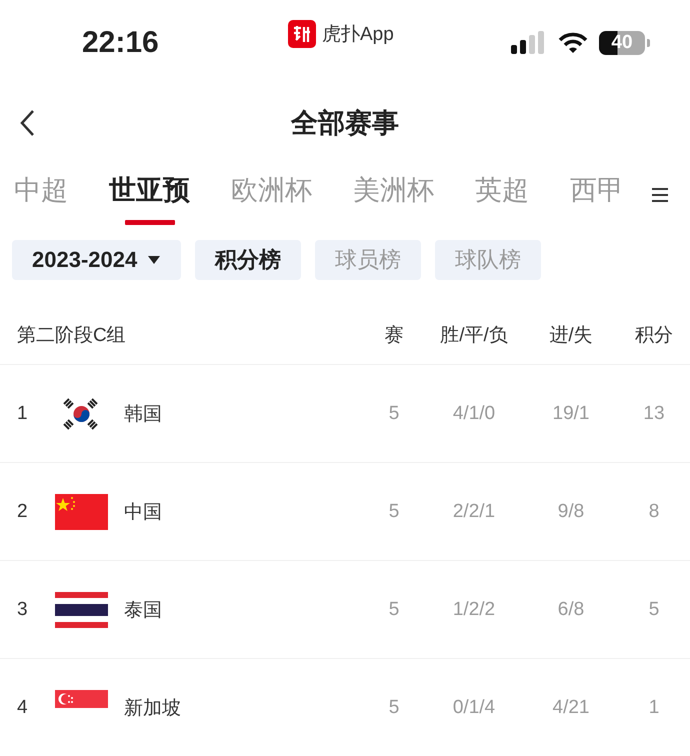  What do you see at coordinates (345, 123) in the screenshot?
I see `page-title: 全部赛事` at bounding box center [345, 123].